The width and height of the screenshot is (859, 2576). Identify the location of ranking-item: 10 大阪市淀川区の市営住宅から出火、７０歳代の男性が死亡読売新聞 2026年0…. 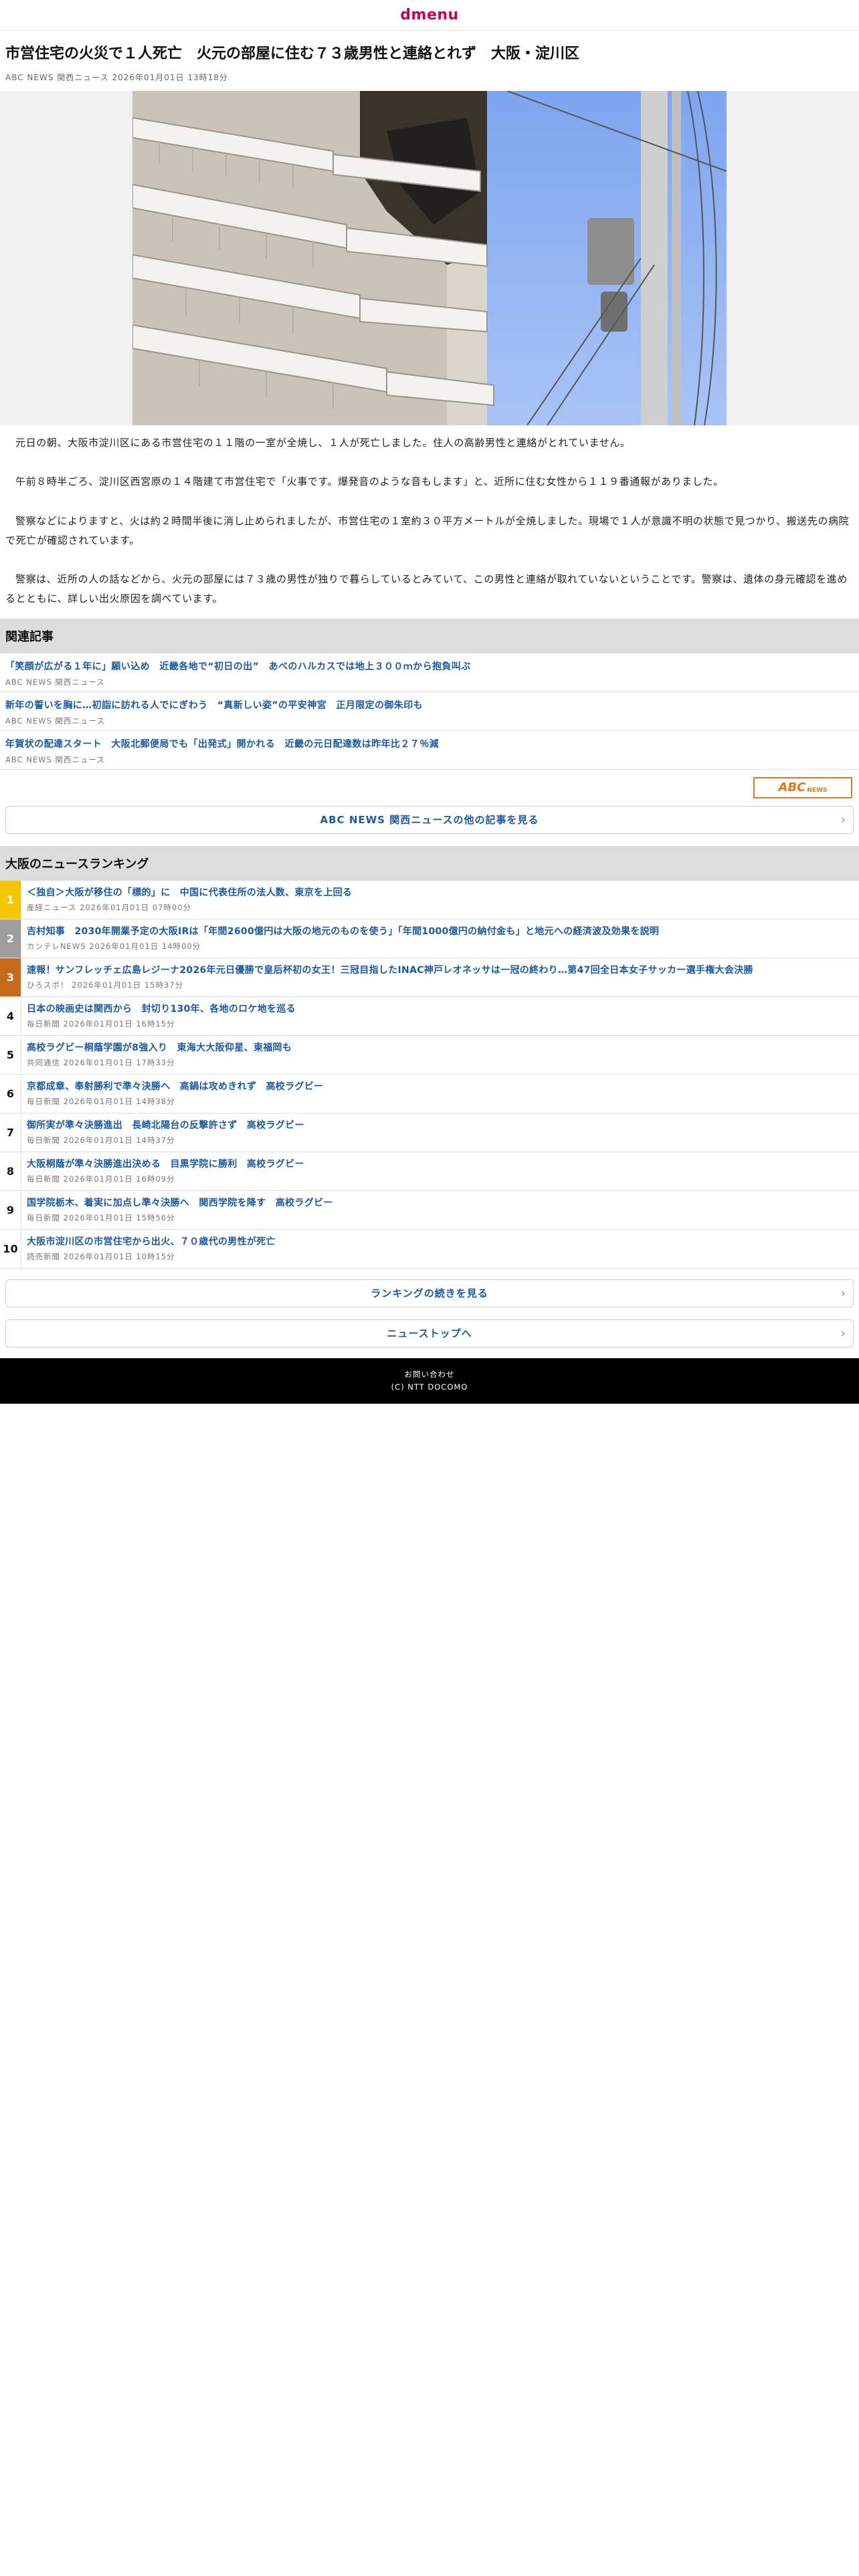
(429, 1249).